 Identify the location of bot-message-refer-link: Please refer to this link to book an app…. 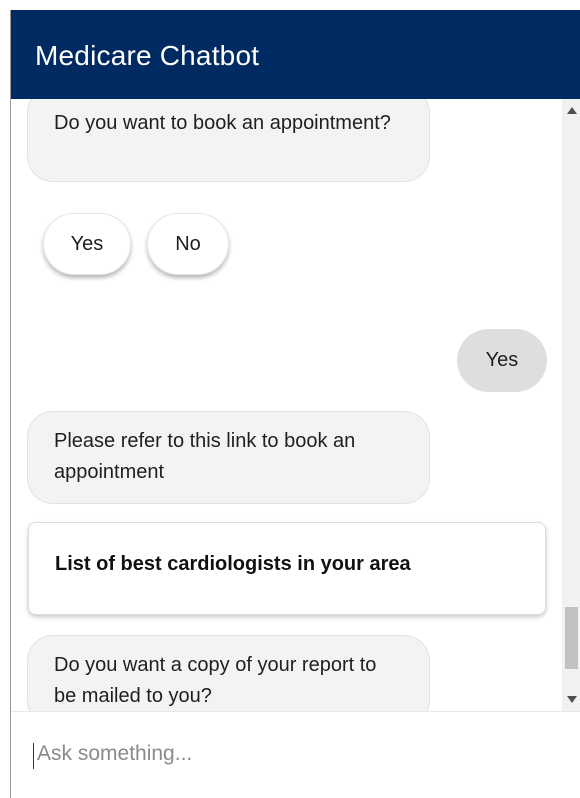
(228, 457).